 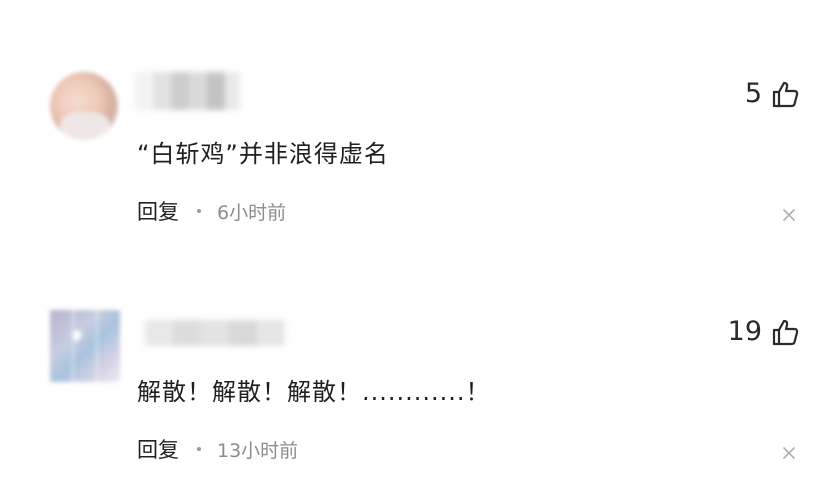 What do you see at coordinates (764, 332) in the screenshot?
I see `like-button: 19` at bounding box center [764, 332].